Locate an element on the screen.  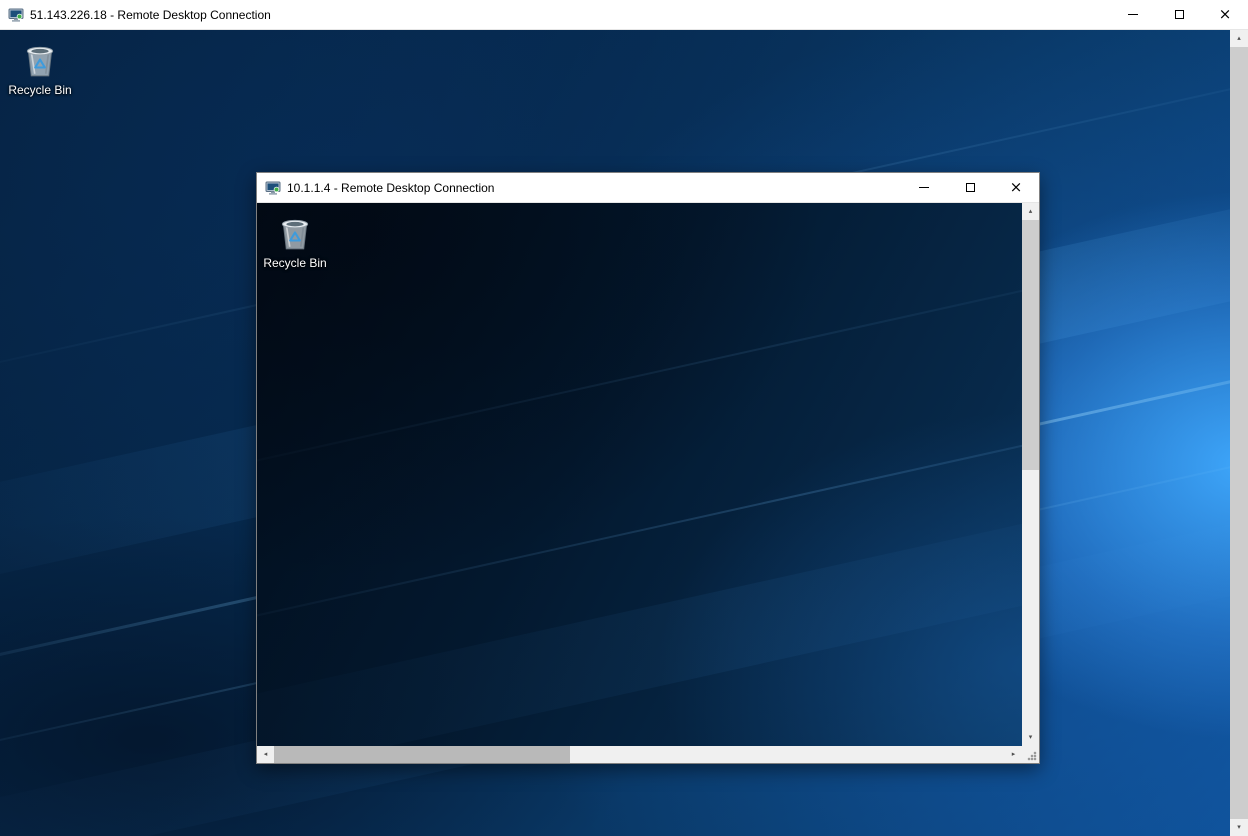
outer-maximize-button is located at coordinates (1179, 14).